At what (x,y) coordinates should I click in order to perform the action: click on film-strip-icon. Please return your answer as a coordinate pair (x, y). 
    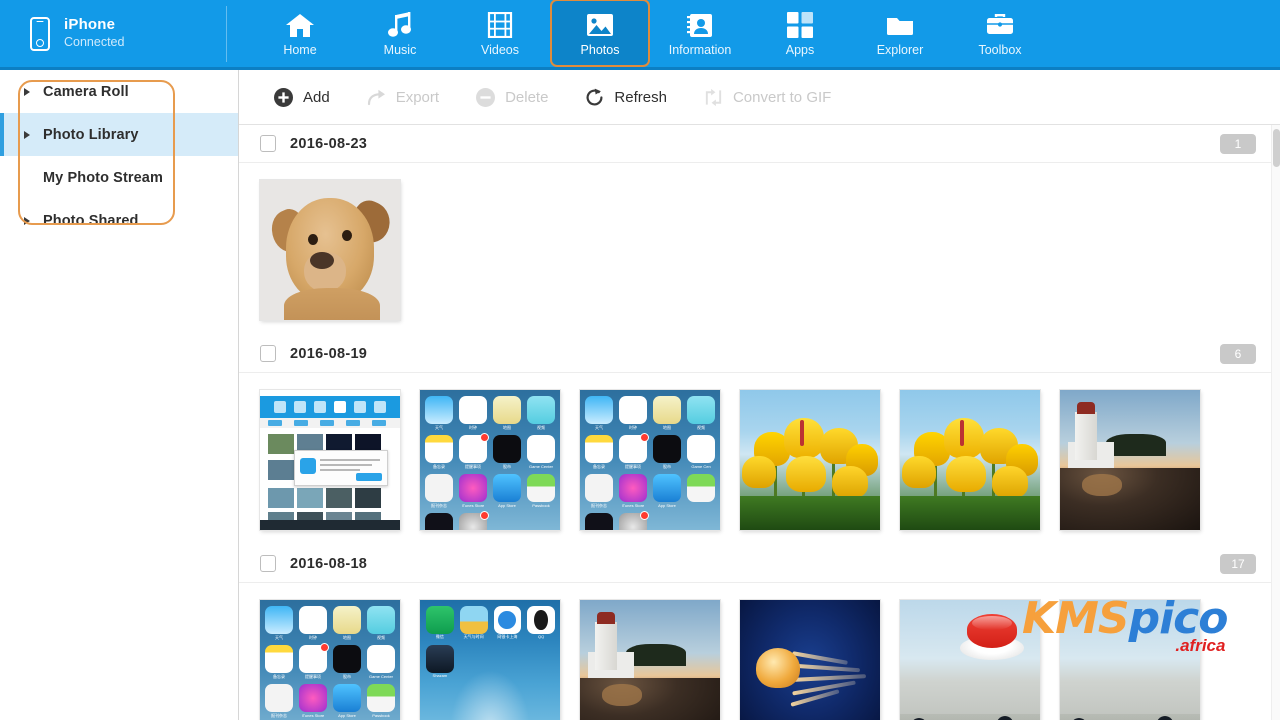
    Looking at the image, I should click on (500, 25).